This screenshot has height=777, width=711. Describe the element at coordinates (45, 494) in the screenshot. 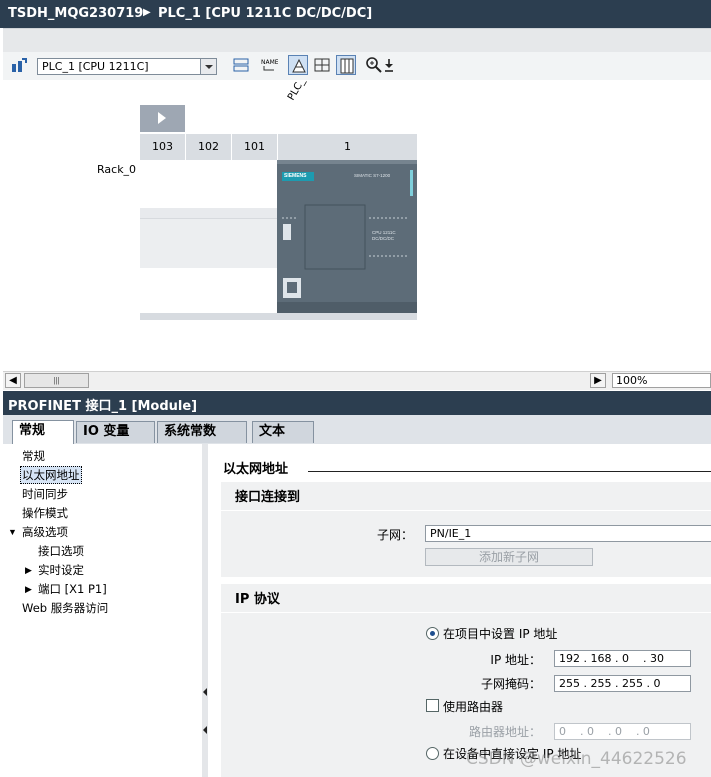

I see `nav-item-time-sync: 时间同步` at that location.